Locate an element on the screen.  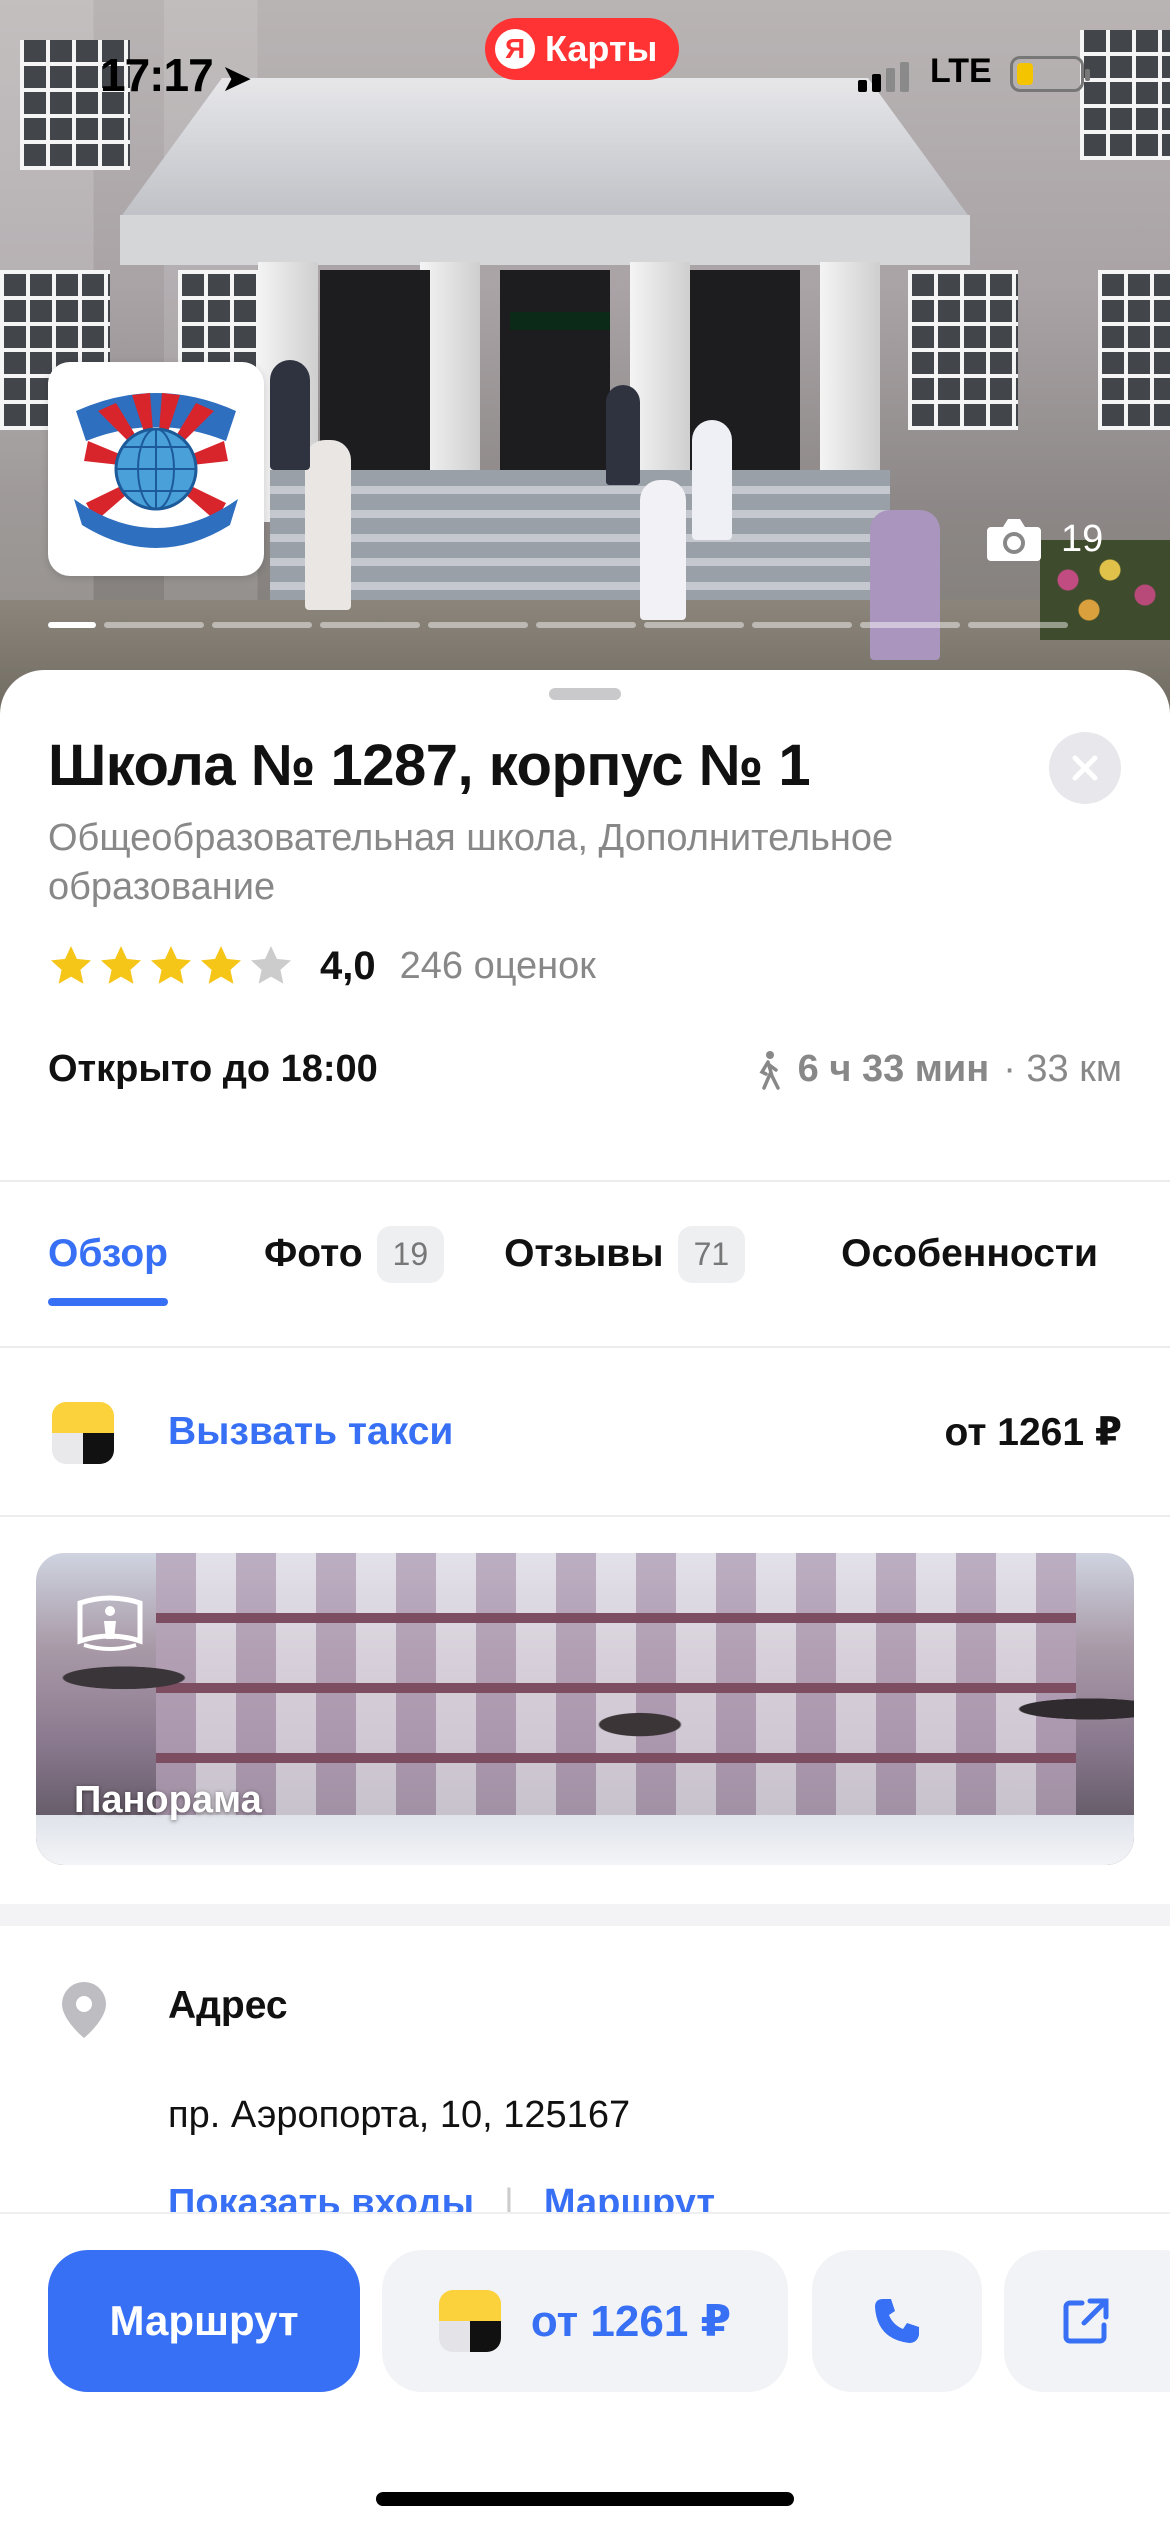
share-icon is located at coordinates (1086, 2321).